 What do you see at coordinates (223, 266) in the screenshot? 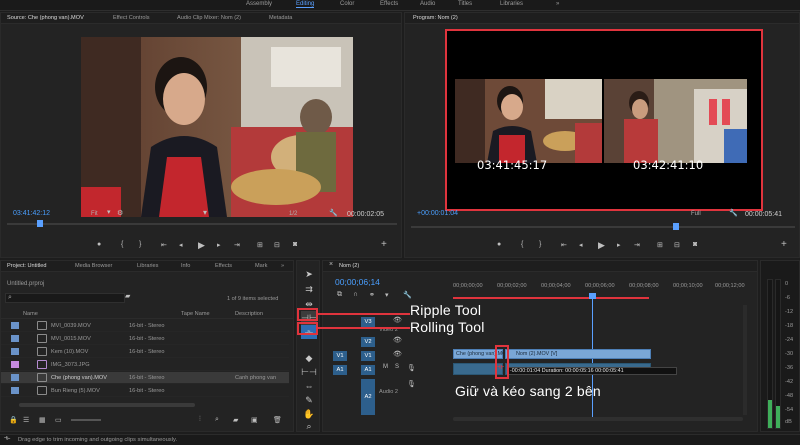
I see `tab-effects: Effects` at bounding box center [223, 266].